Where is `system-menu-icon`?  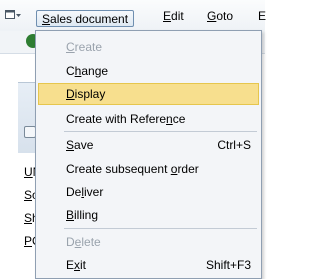
system-menu-icon is located at coordinates (14, 15).